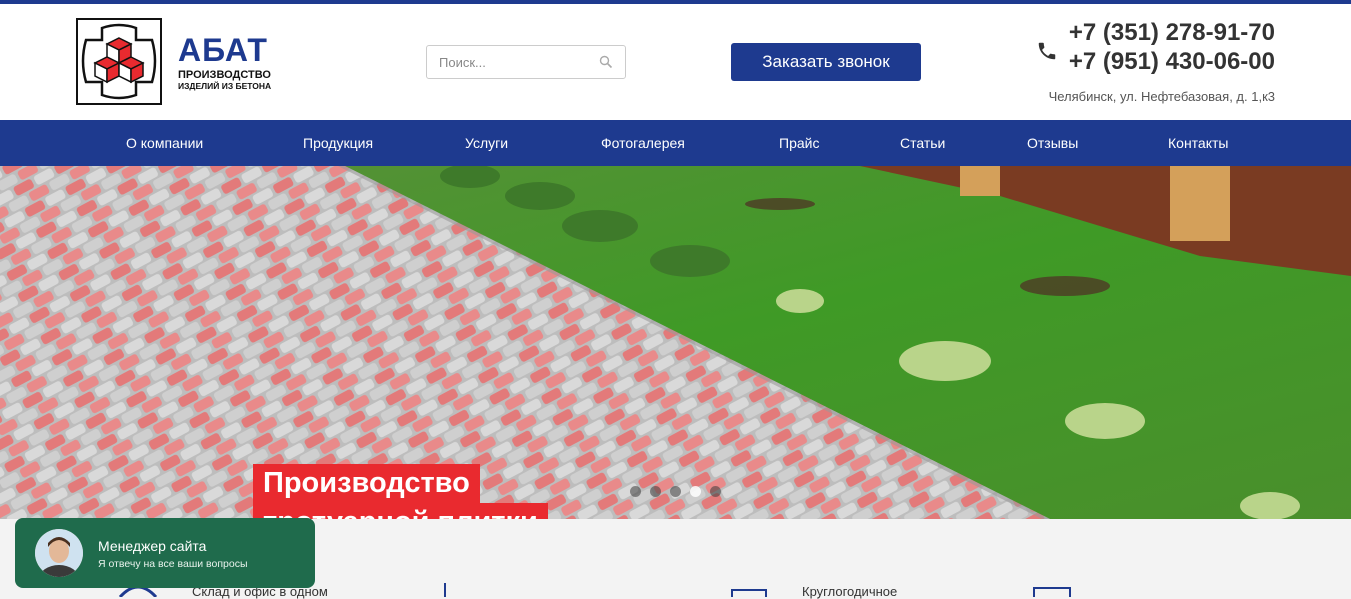 This screenshot has height=599, width=1351. What do you see at coordinates (507, 62) in the screenshot?
I see `search-input` at bounding box center [507, 62].